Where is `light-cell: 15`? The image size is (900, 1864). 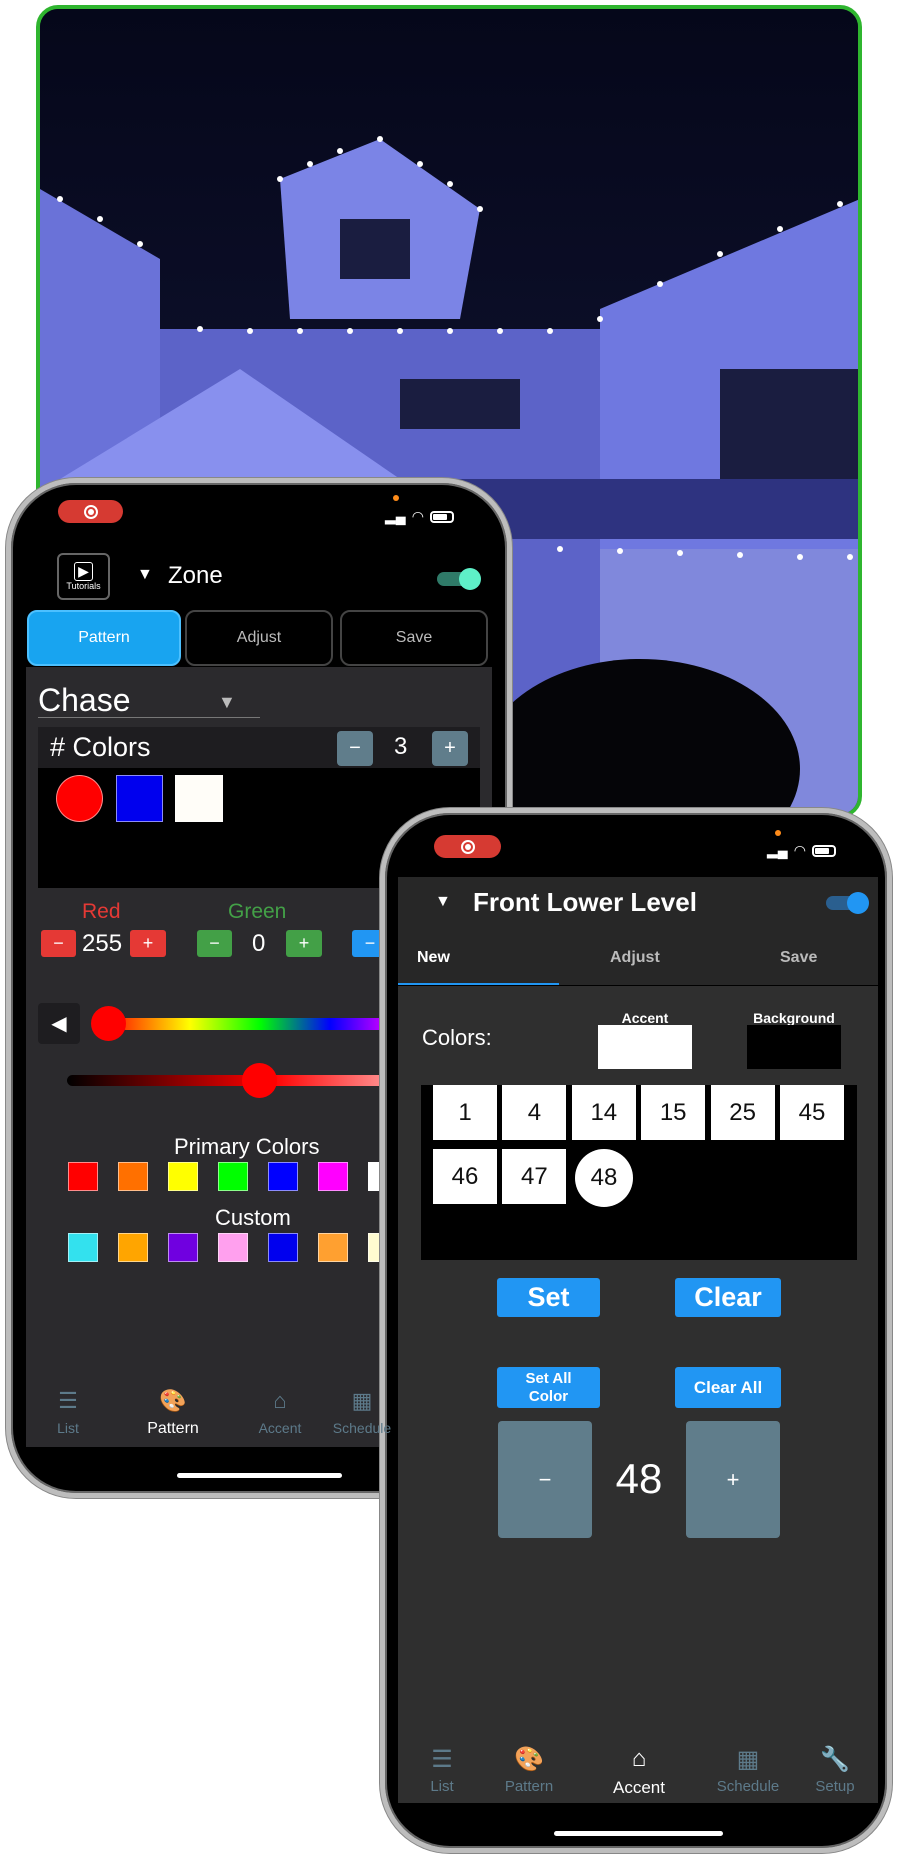
light-cell: 15 is located at coordinates (673, 1112).